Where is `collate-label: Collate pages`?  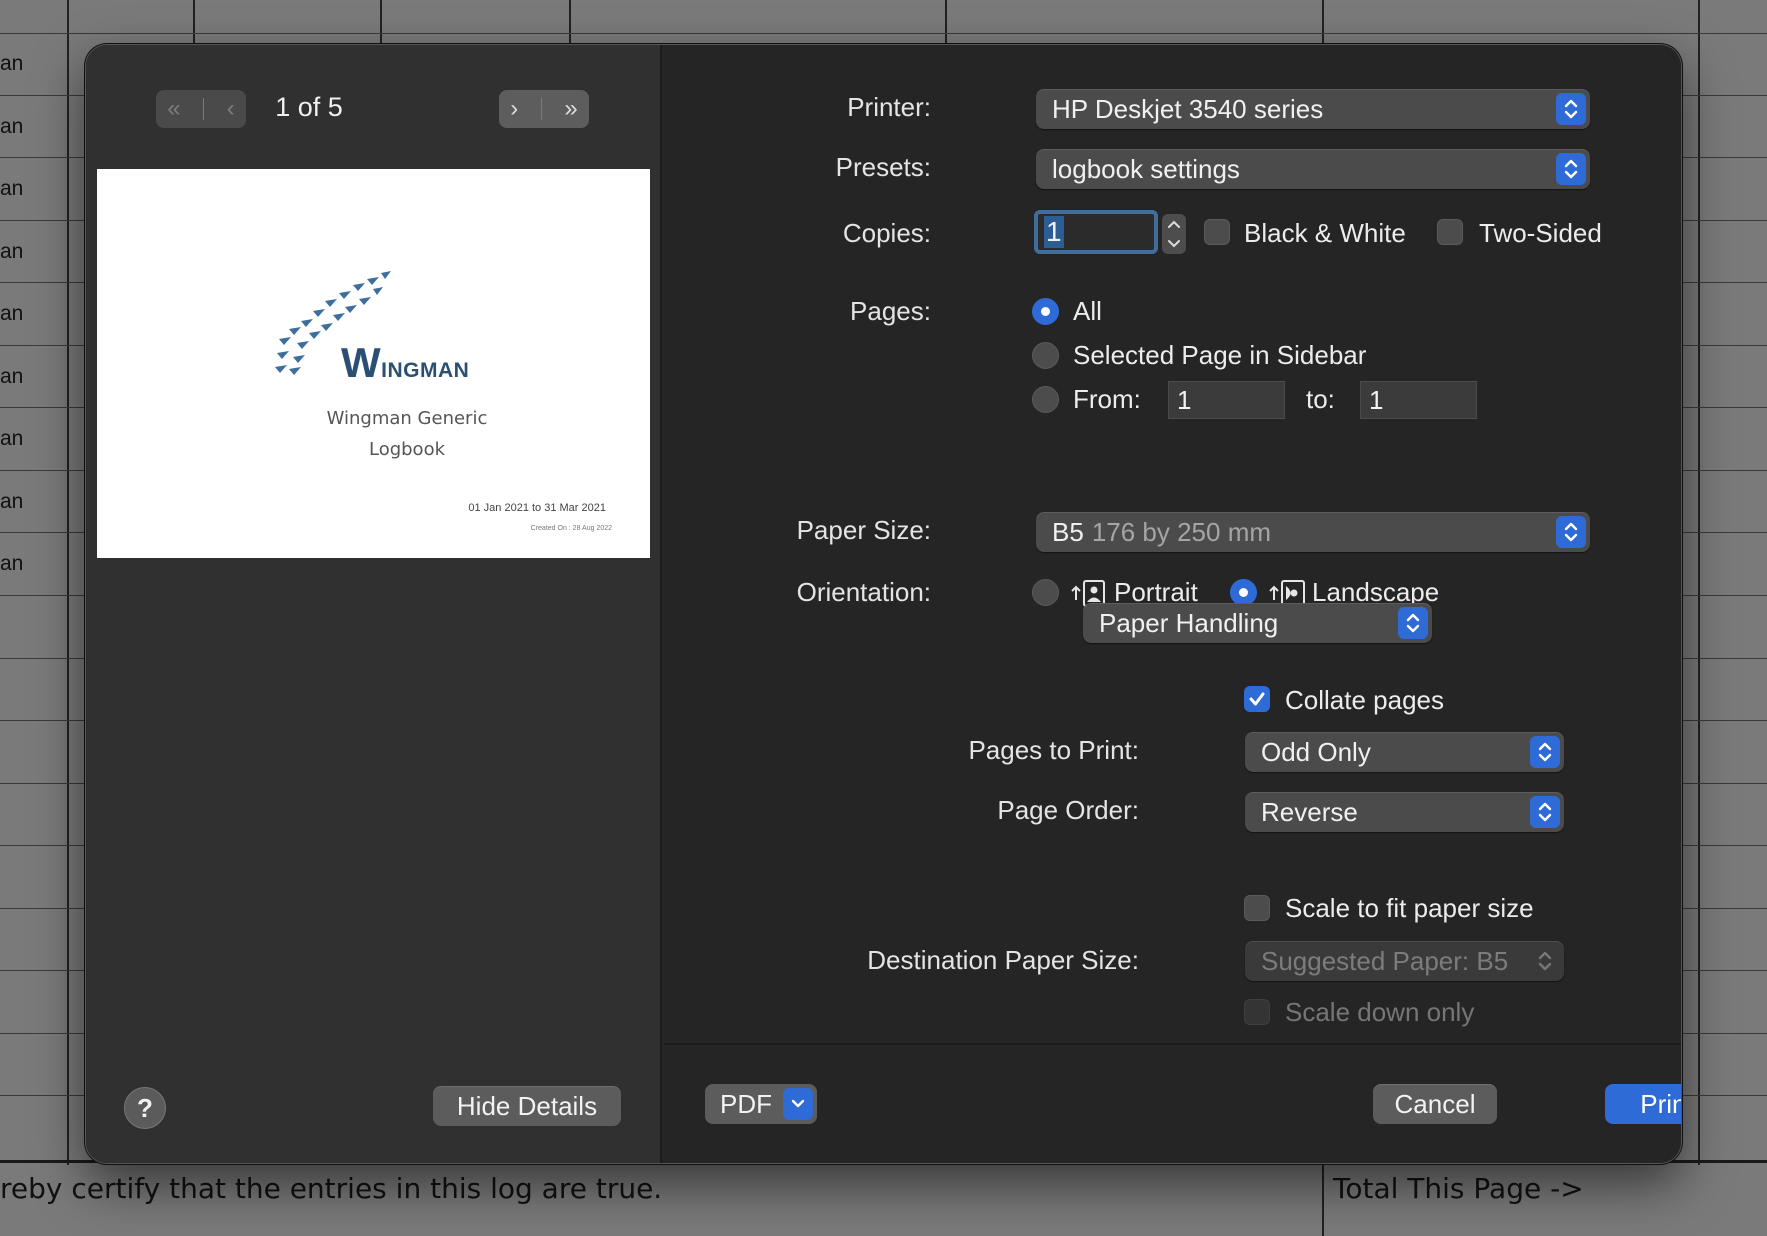 collate-label: Collate pages is located at coordinates (1364, 700).